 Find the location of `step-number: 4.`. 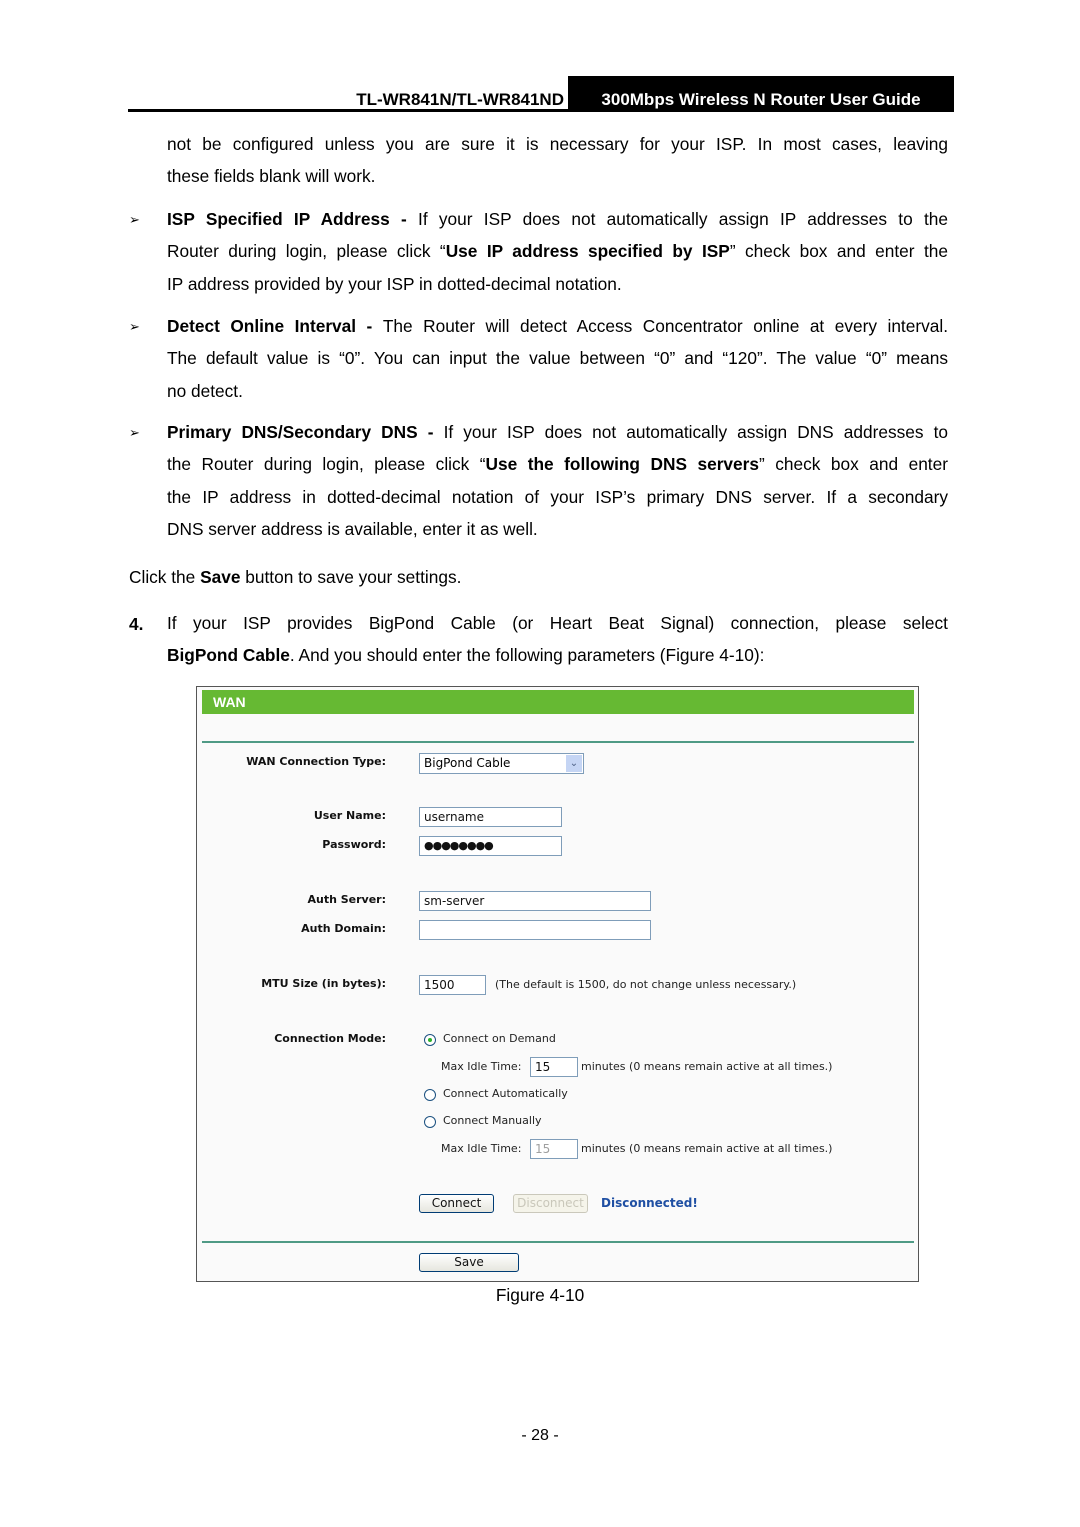

step-number: 4. is located at coordinates (136, 624).